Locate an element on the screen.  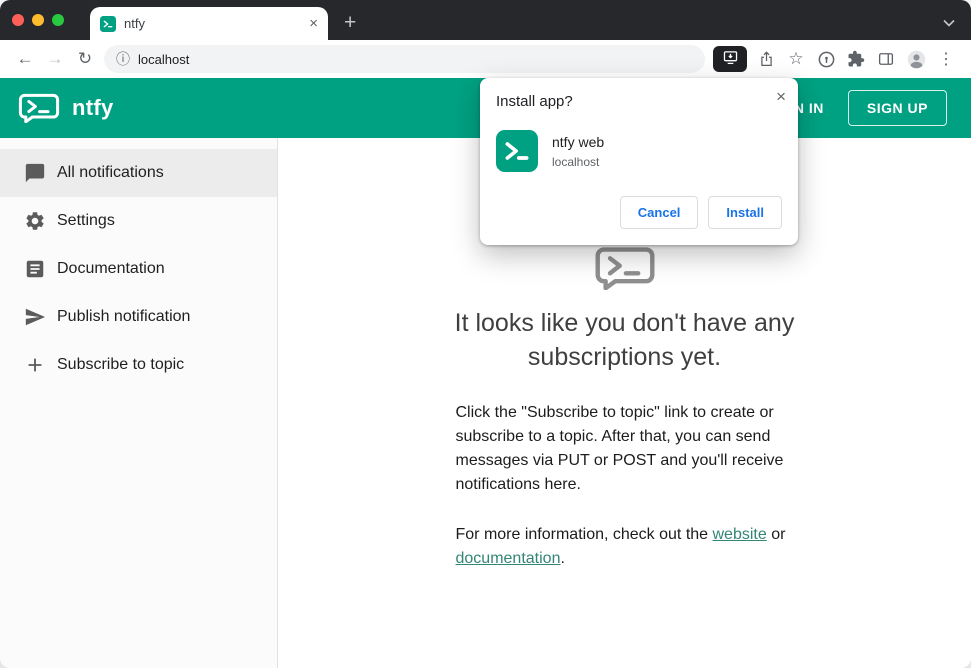
chat-icon is located at coordinates (35, 173).